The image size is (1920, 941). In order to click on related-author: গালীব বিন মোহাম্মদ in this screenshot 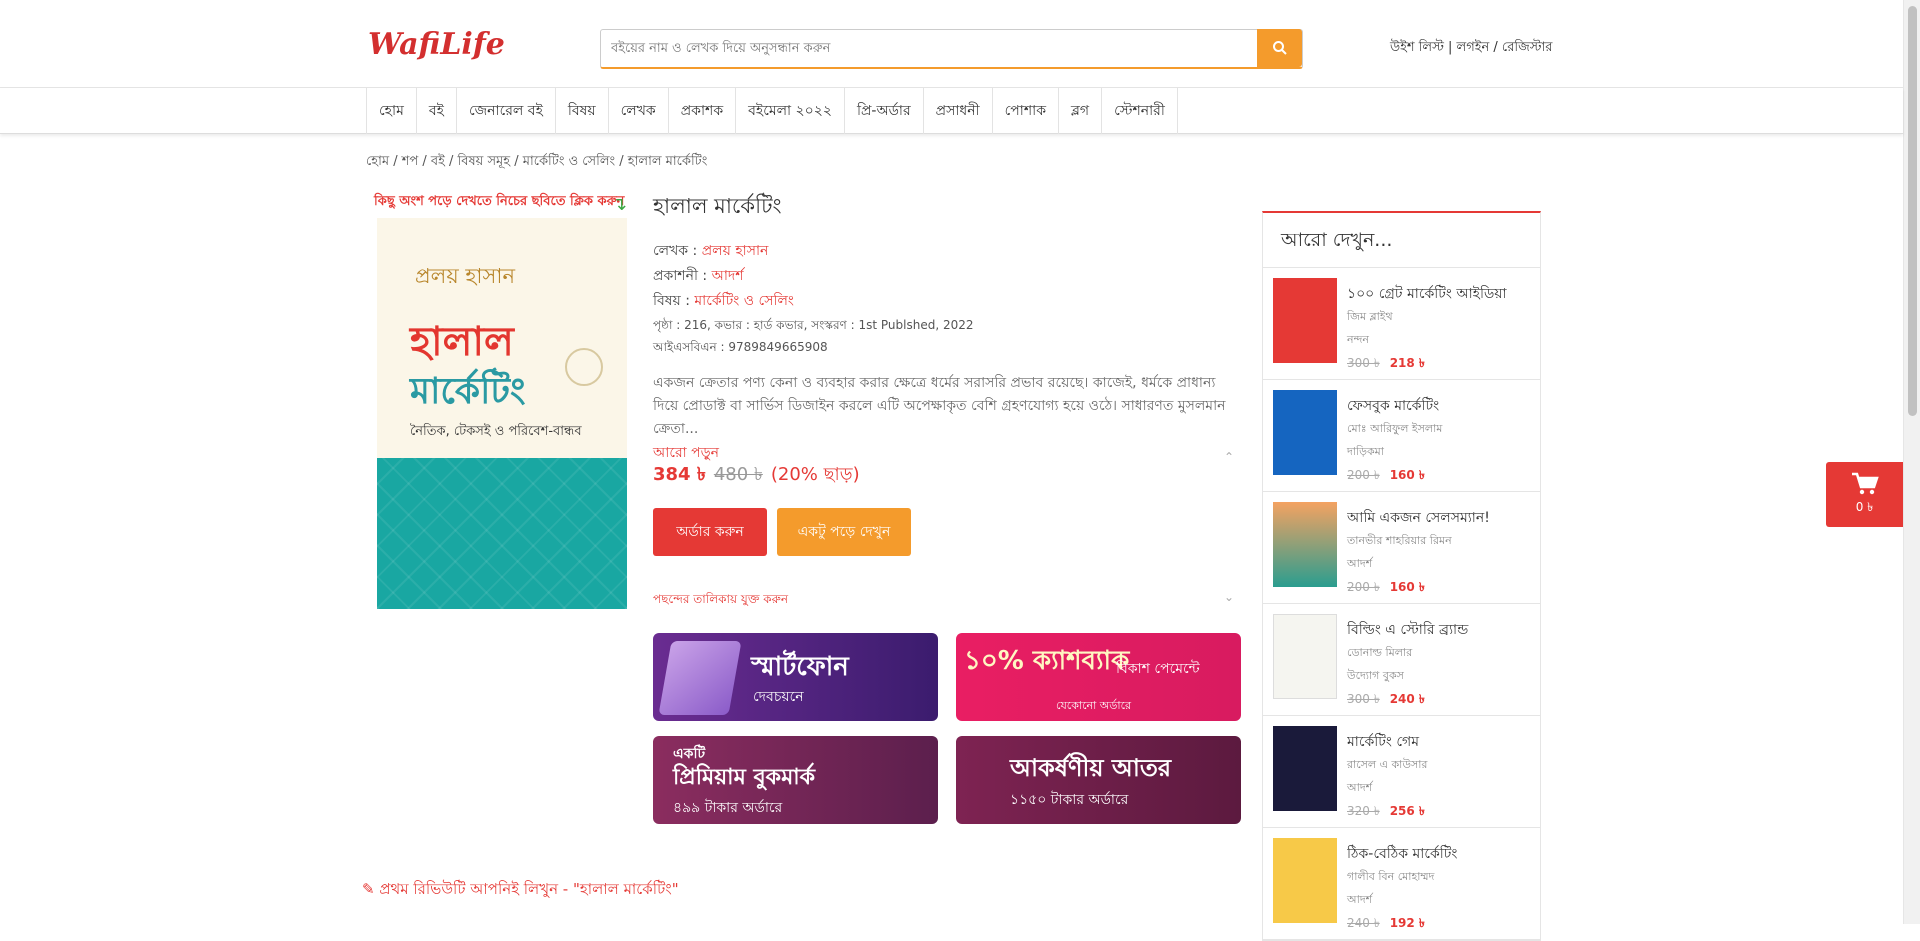, I will do `click(1391, 876)`.